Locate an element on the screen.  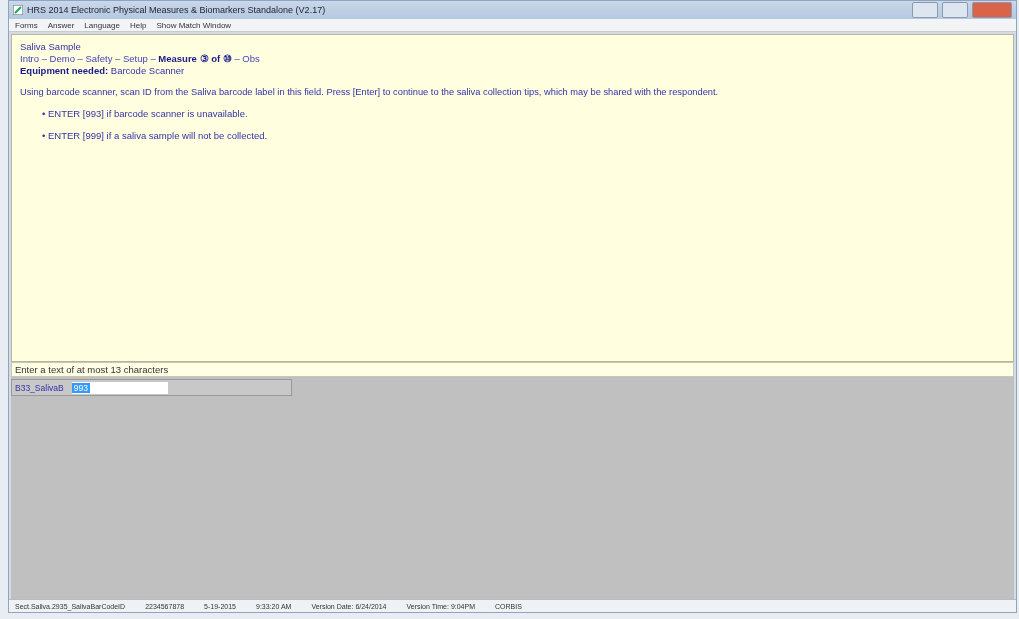
close-button is located at coordinates (992, 10).